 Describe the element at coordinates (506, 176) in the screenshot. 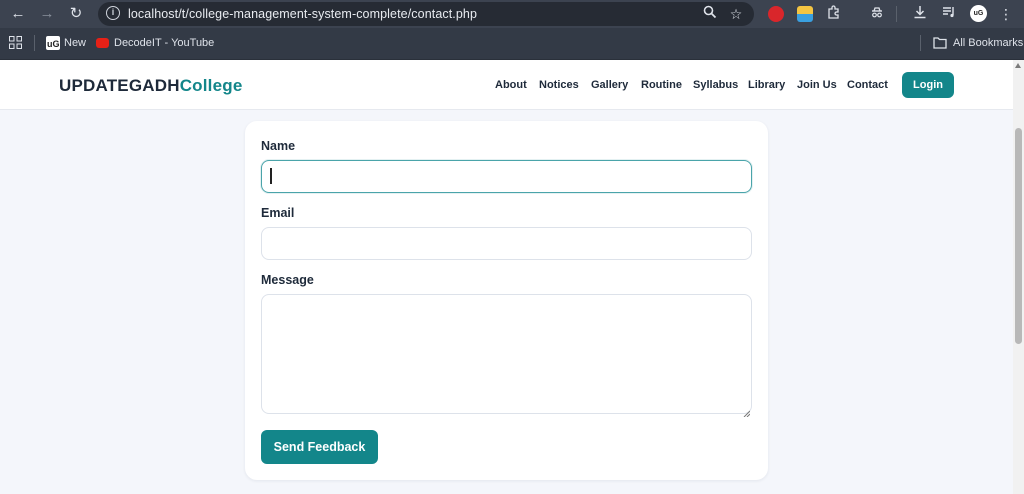

I see `name-input` at that location.